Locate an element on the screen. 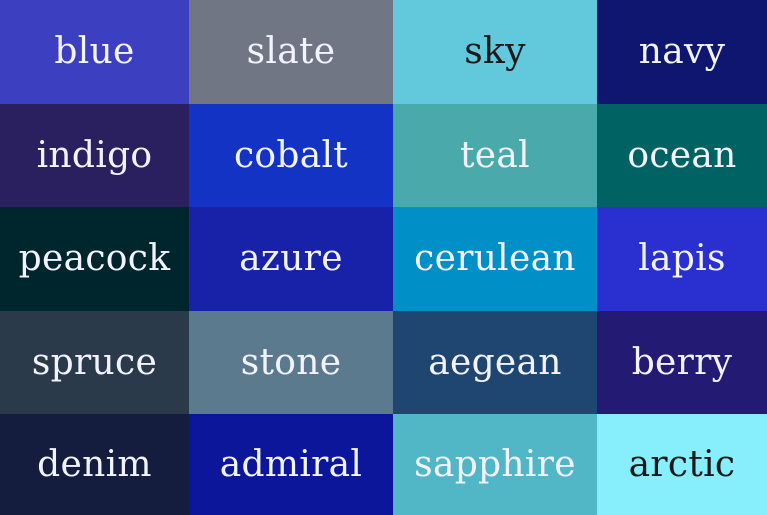 The image size is (767, 515). swatch-label: aegean is located at coordinates (495, 362).